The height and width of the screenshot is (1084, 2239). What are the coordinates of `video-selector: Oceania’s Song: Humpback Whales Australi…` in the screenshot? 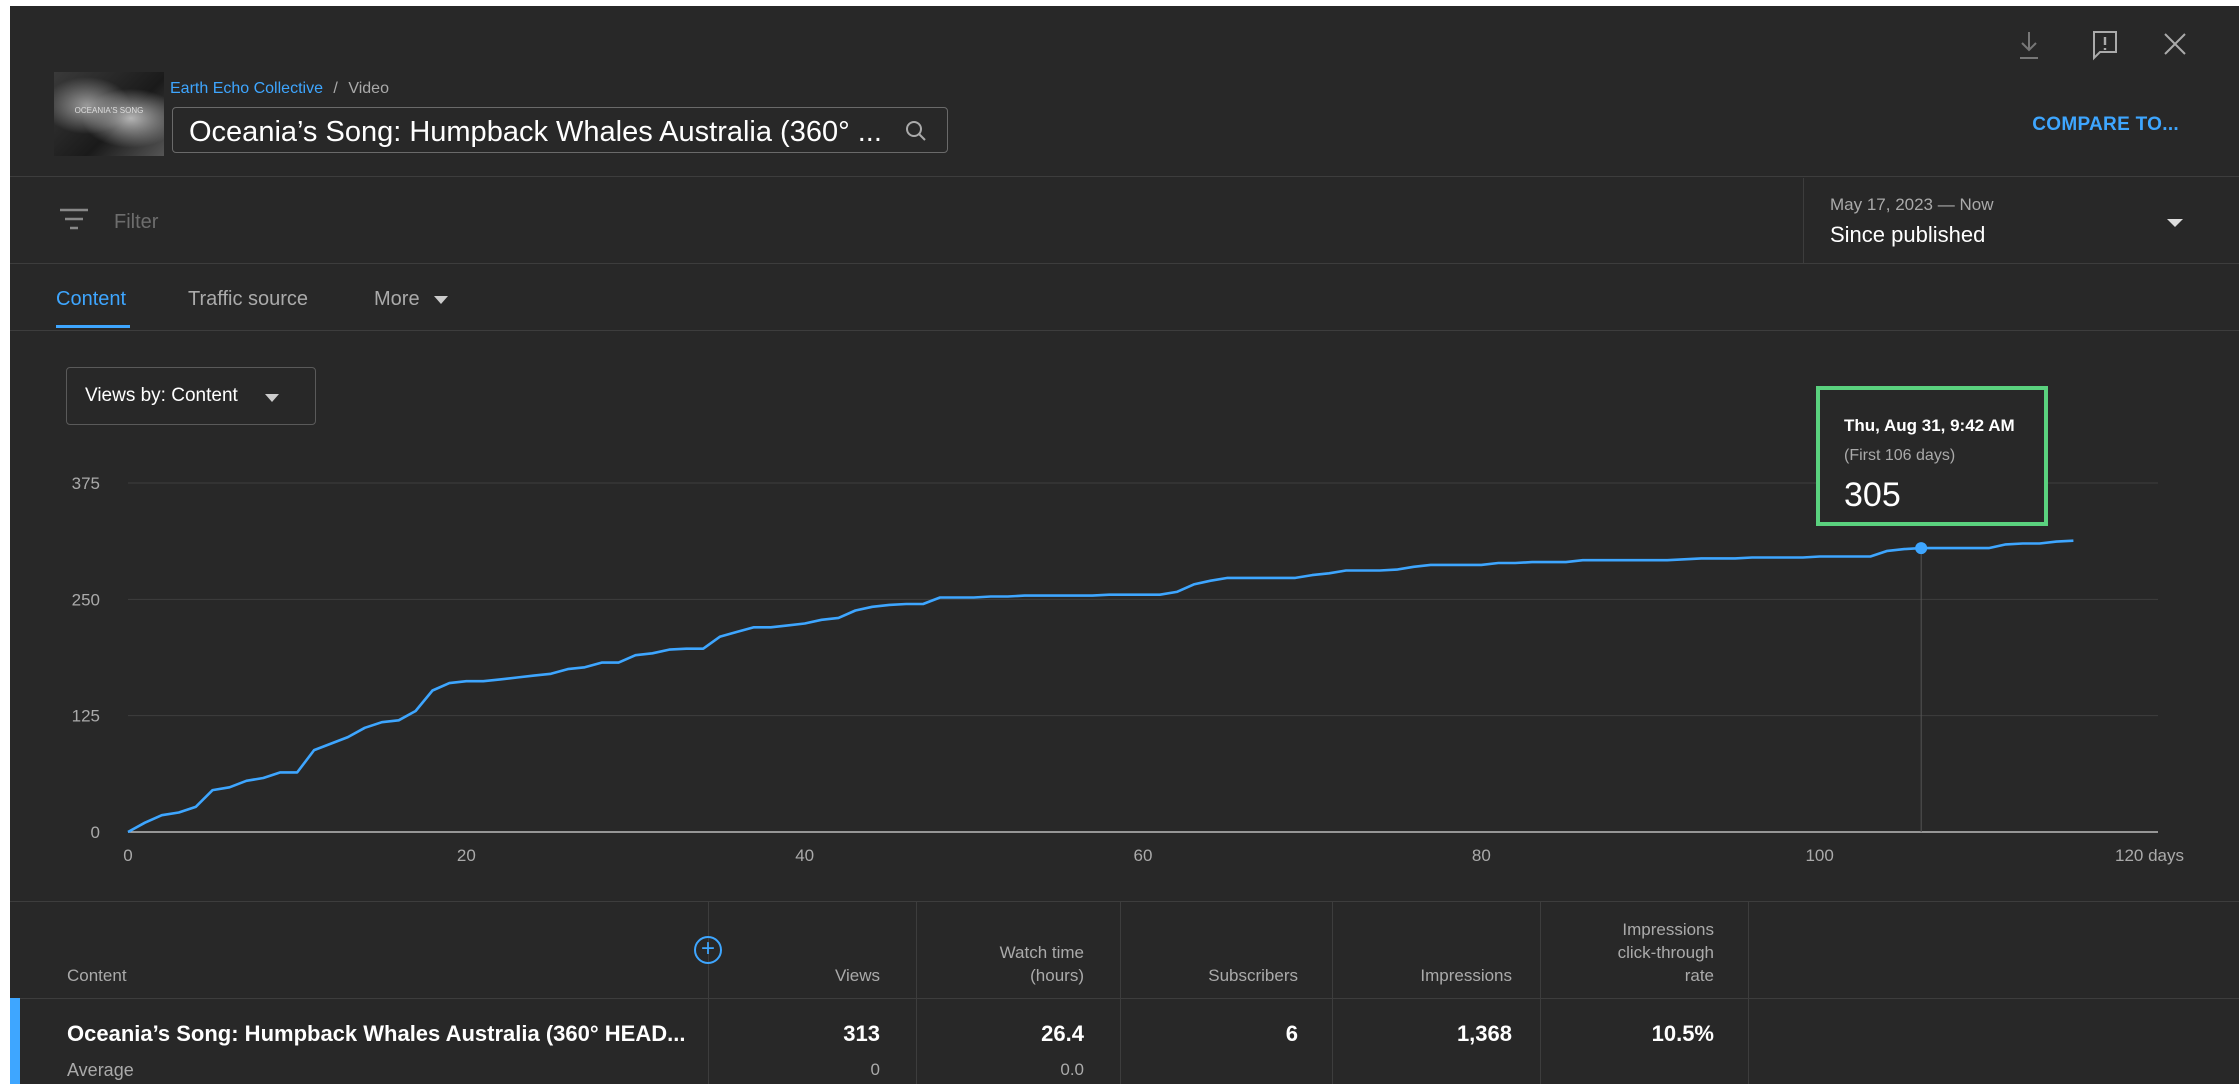 It's located at (560, 130).